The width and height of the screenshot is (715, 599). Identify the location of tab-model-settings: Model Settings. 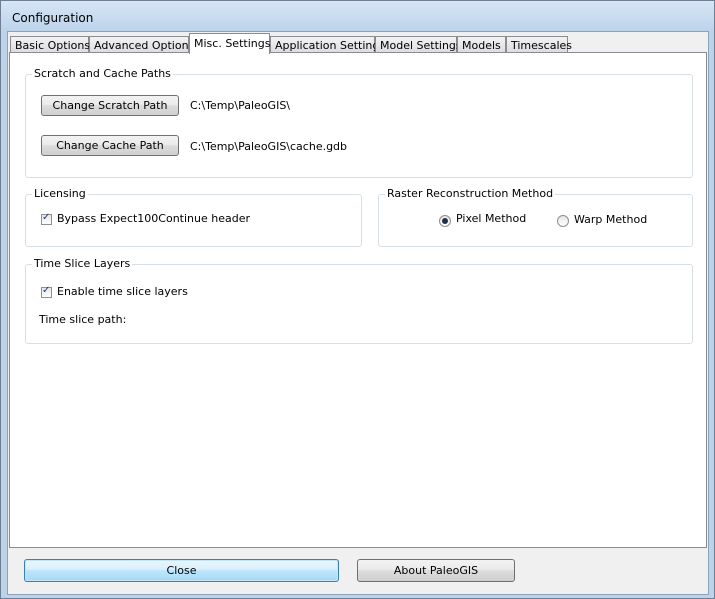
(418, 44).